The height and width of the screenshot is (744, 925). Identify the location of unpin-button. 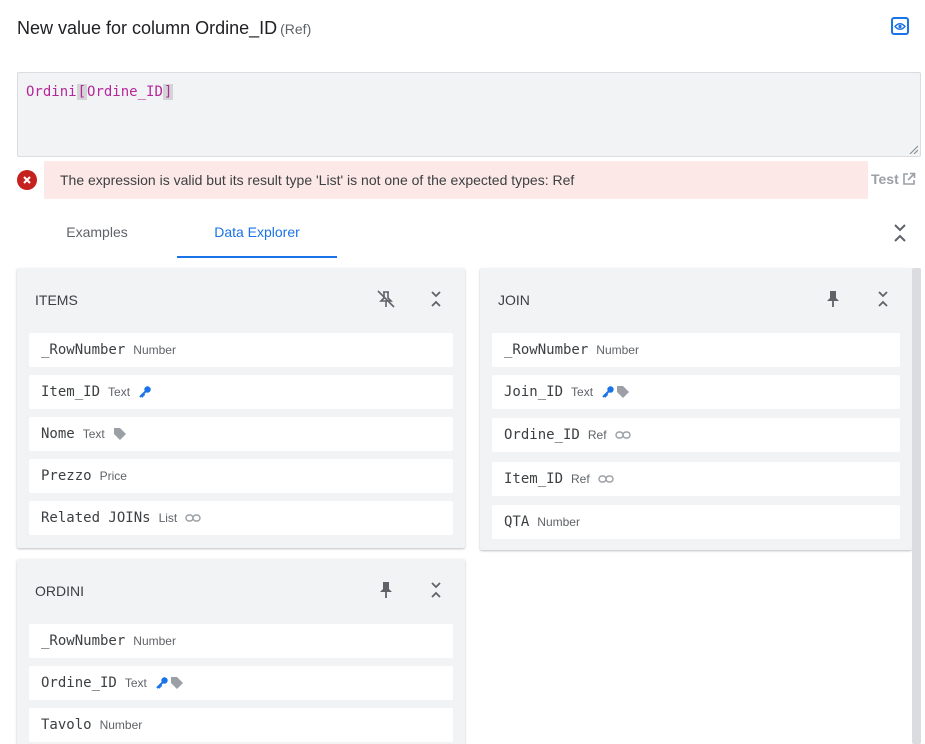
(386, 299).